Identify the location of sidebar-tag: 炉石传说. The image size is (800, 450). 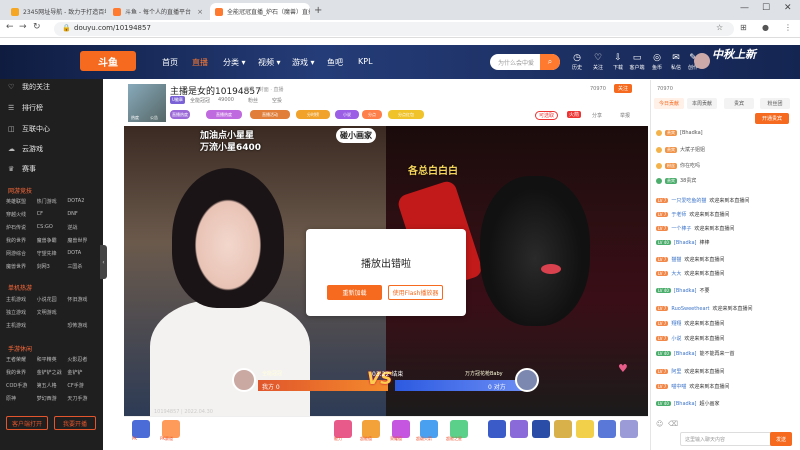
(21, 227).